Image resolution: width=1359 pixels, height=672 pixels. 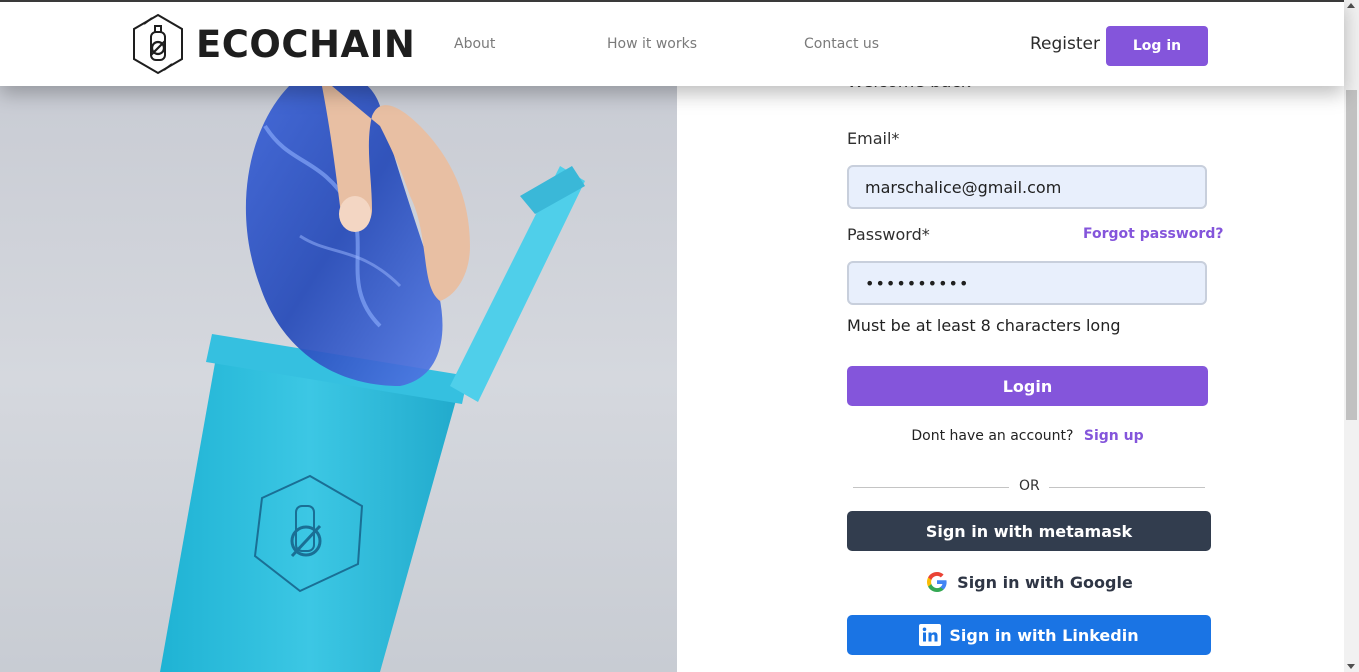 I want to click on signup-link: Sign up, so click(x=1114, y=436).